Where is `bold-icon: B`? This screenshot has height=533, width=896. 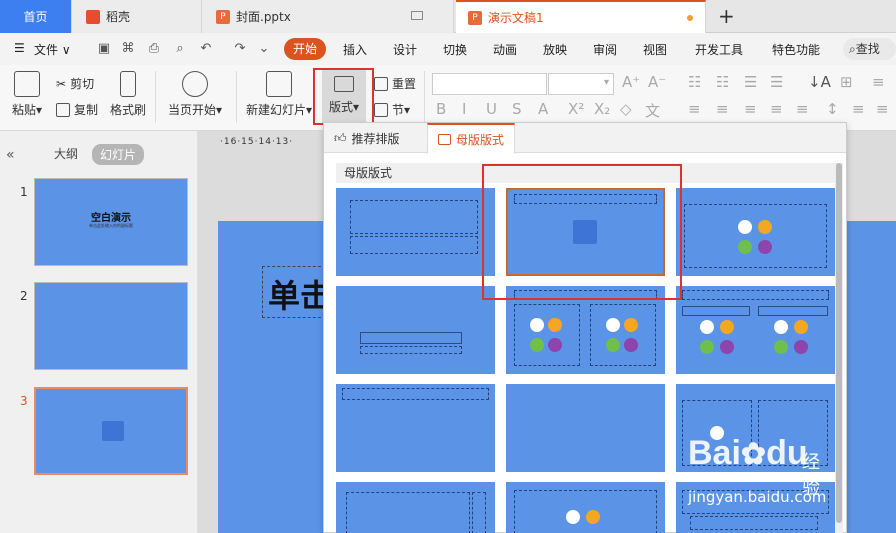
bold-icon: B is located at coordinates (441, 109).